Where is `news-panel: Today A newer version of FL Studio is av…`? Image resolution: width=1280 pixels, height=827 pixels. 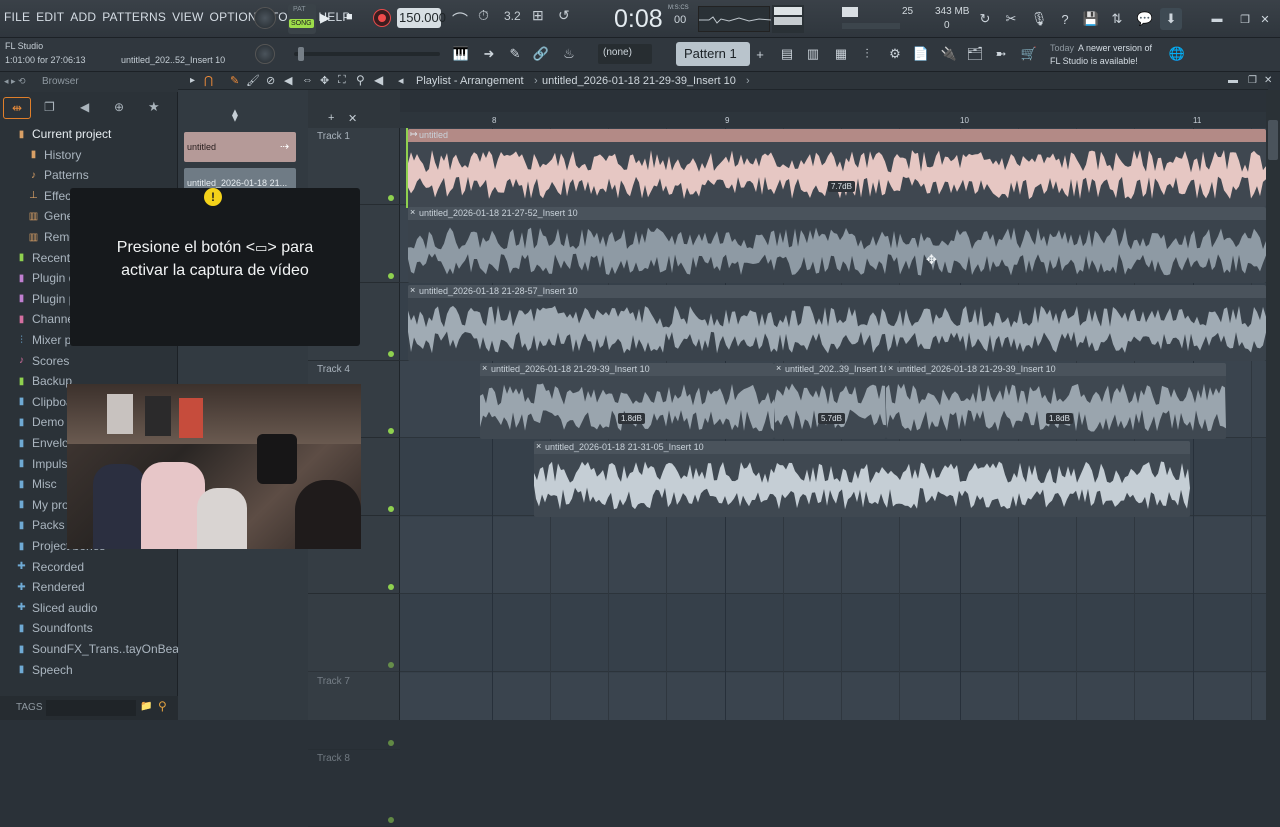 news-panel: Today A newer version of FL Studio is av… is located at coordinates (1113, 55).